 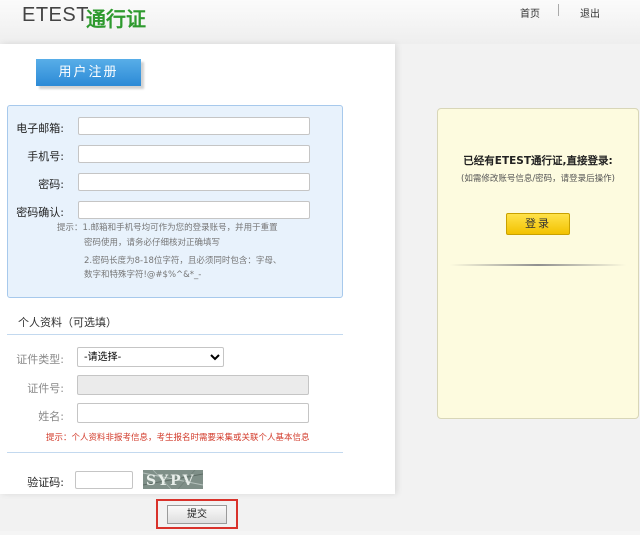 I want to click on name-field, so click(x=193, y=413).